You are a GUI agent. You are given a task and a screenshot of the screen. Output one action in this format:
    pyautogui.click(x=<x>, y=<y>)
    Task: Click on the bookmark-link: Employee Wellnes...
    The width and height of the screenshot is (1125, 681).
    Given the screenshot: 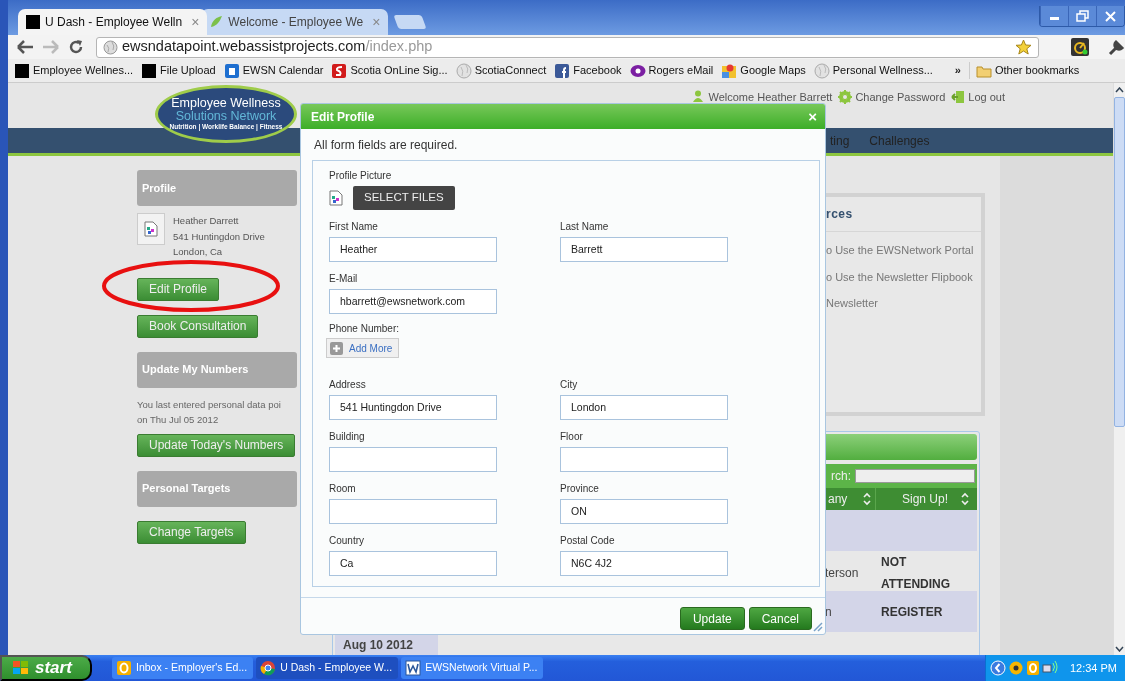 What is the action you would take?
    pyautogui.click(x=74, y=70)
    